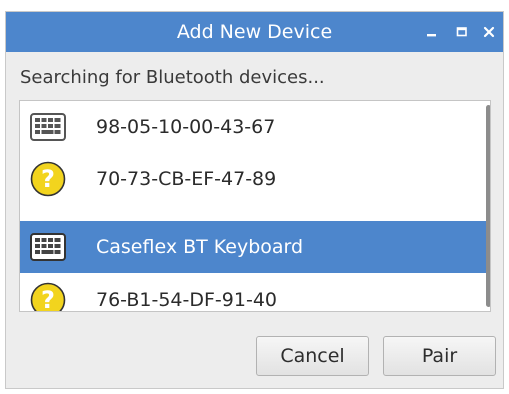  I want to click on close-button, so click(489, 32).